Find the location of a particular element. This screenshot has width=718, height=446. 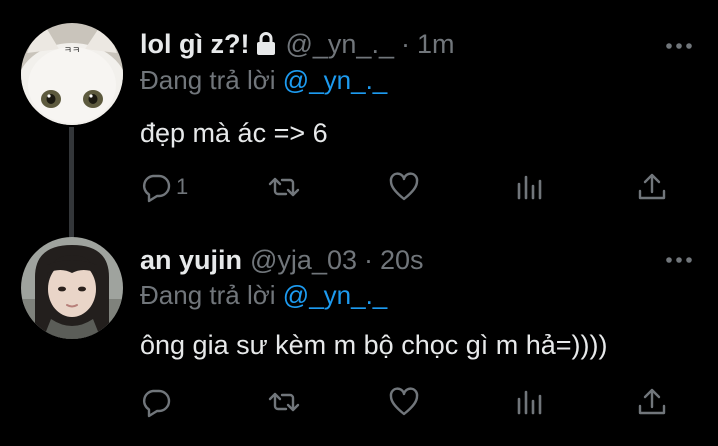

cat-avatar-image: ㅋㅋ is located at coordinates (72, 74).